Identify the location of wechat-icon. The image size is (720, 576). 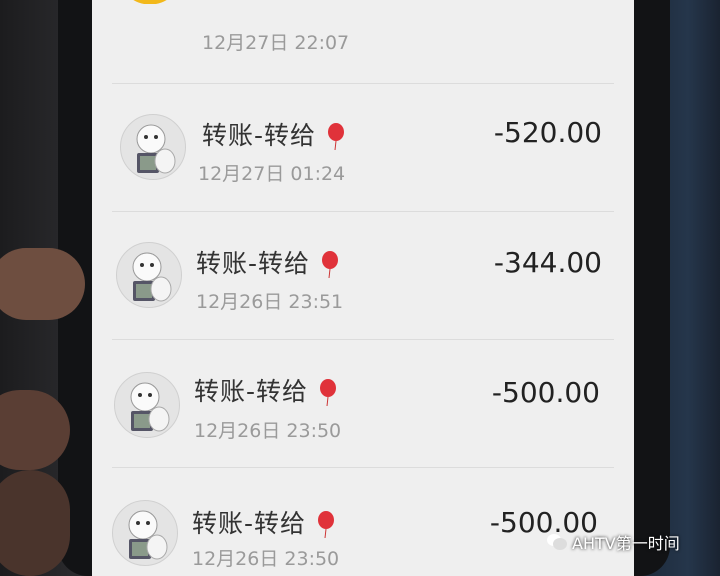
(557, 542).